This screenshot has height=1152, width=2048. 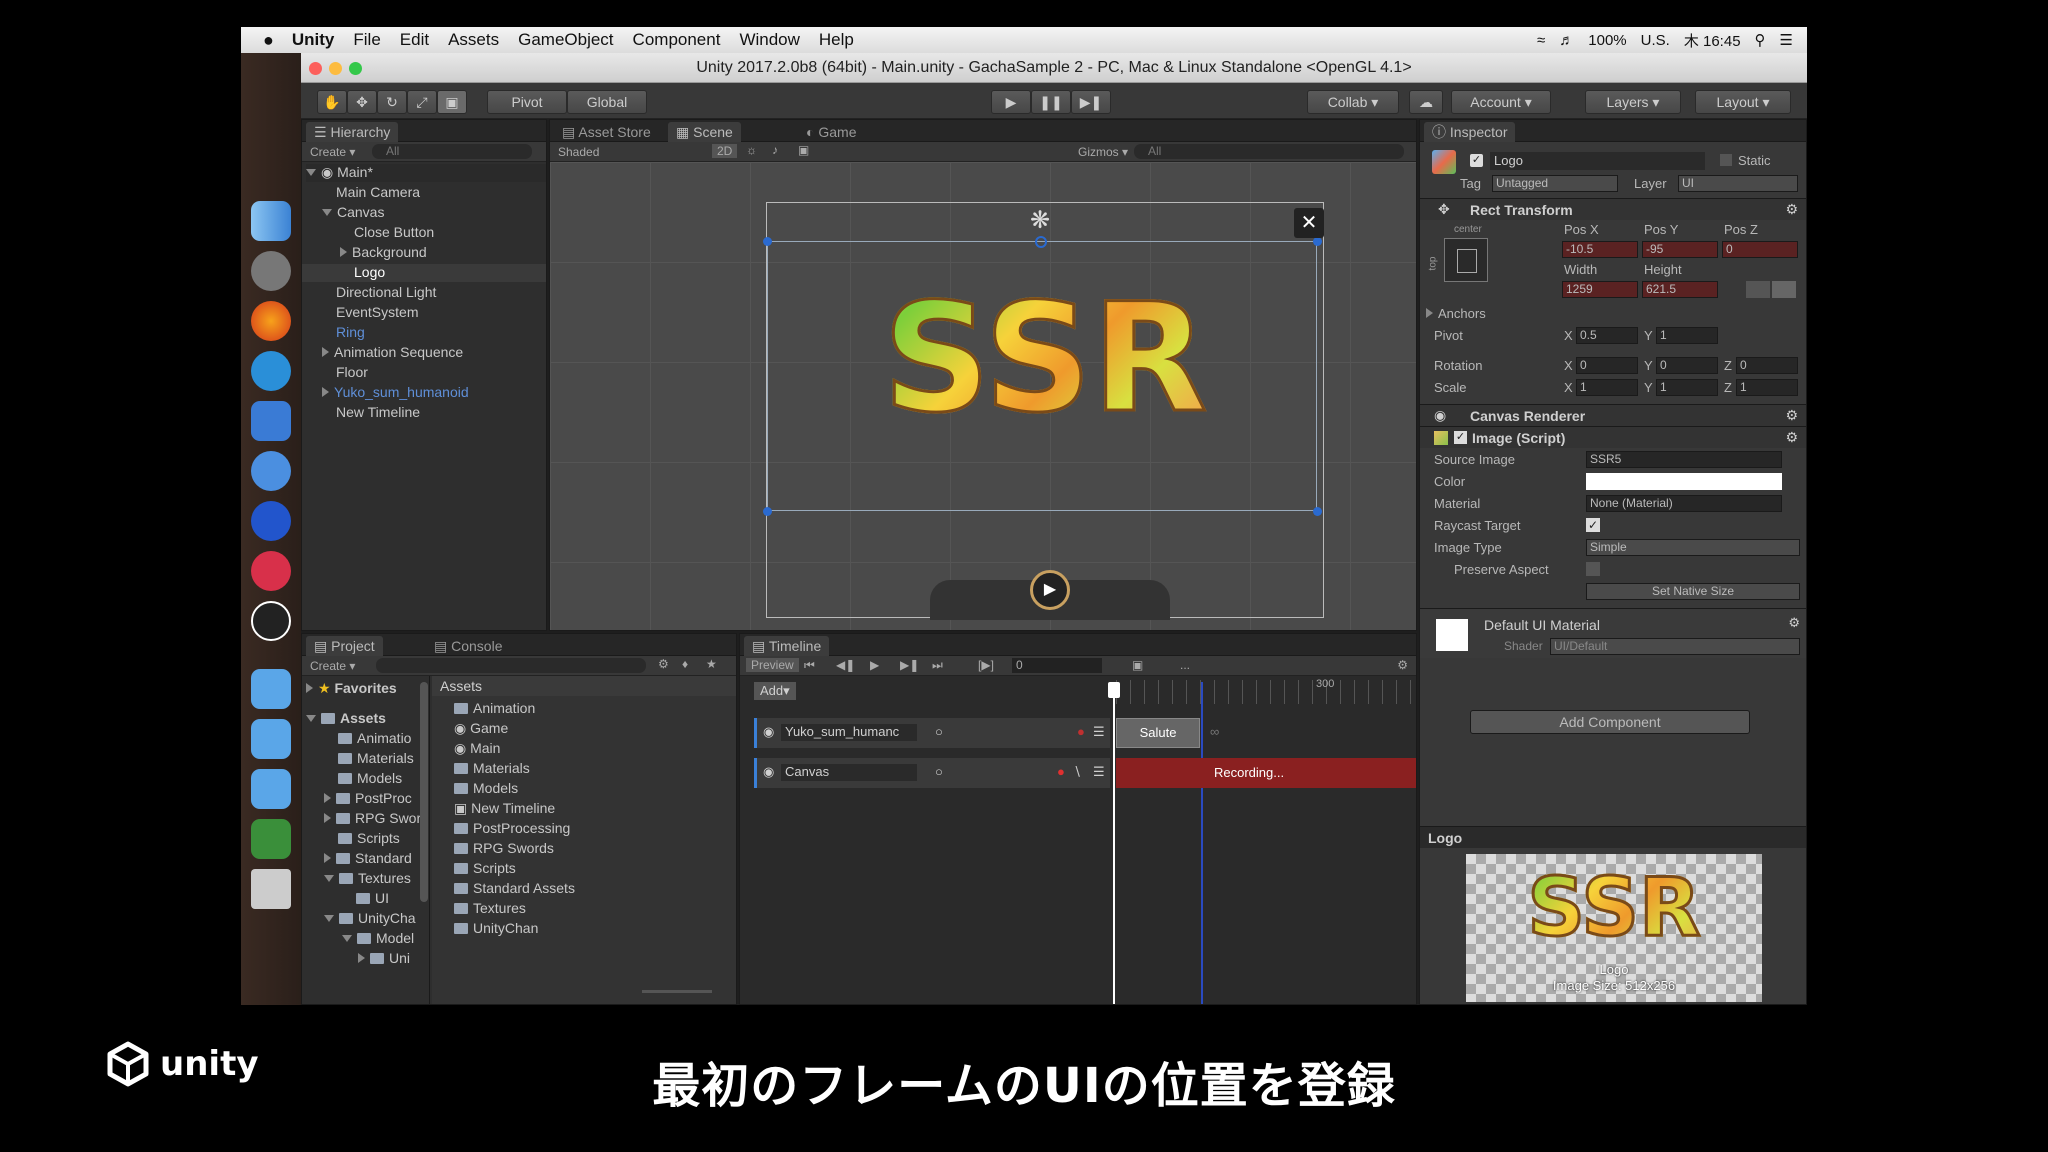 What do you see at coordinates (376, 758) in the screenshot?
I see `tree-item: Materials` at bounding box center [376, 758].